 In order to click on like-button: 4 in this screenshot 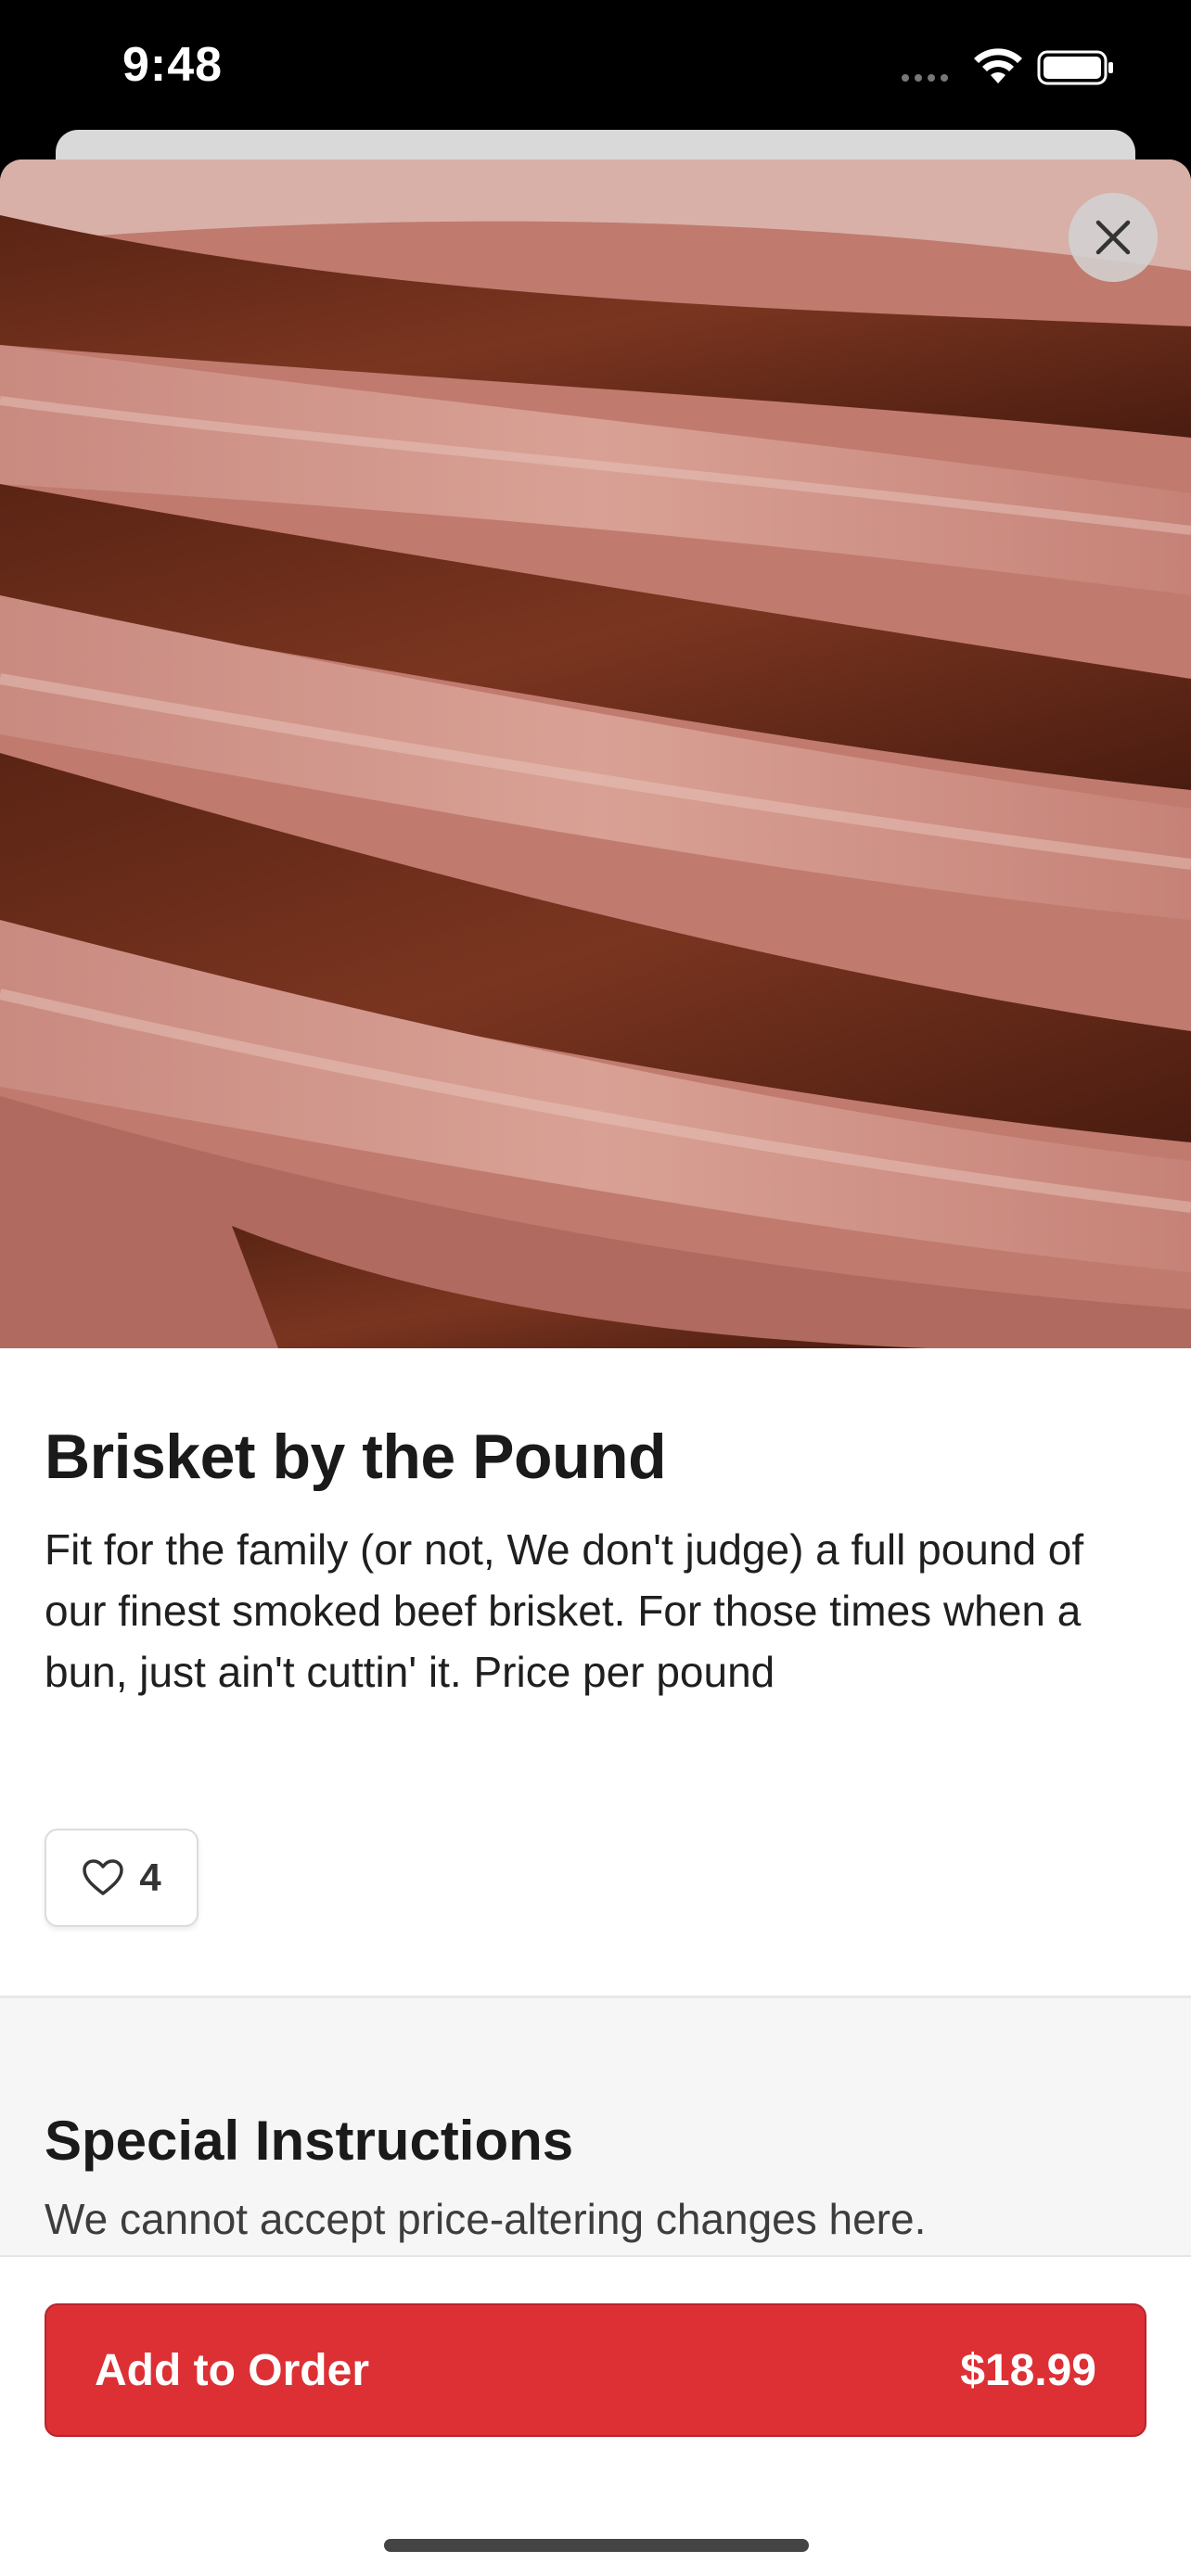, I will do `click(121, 1878)`.